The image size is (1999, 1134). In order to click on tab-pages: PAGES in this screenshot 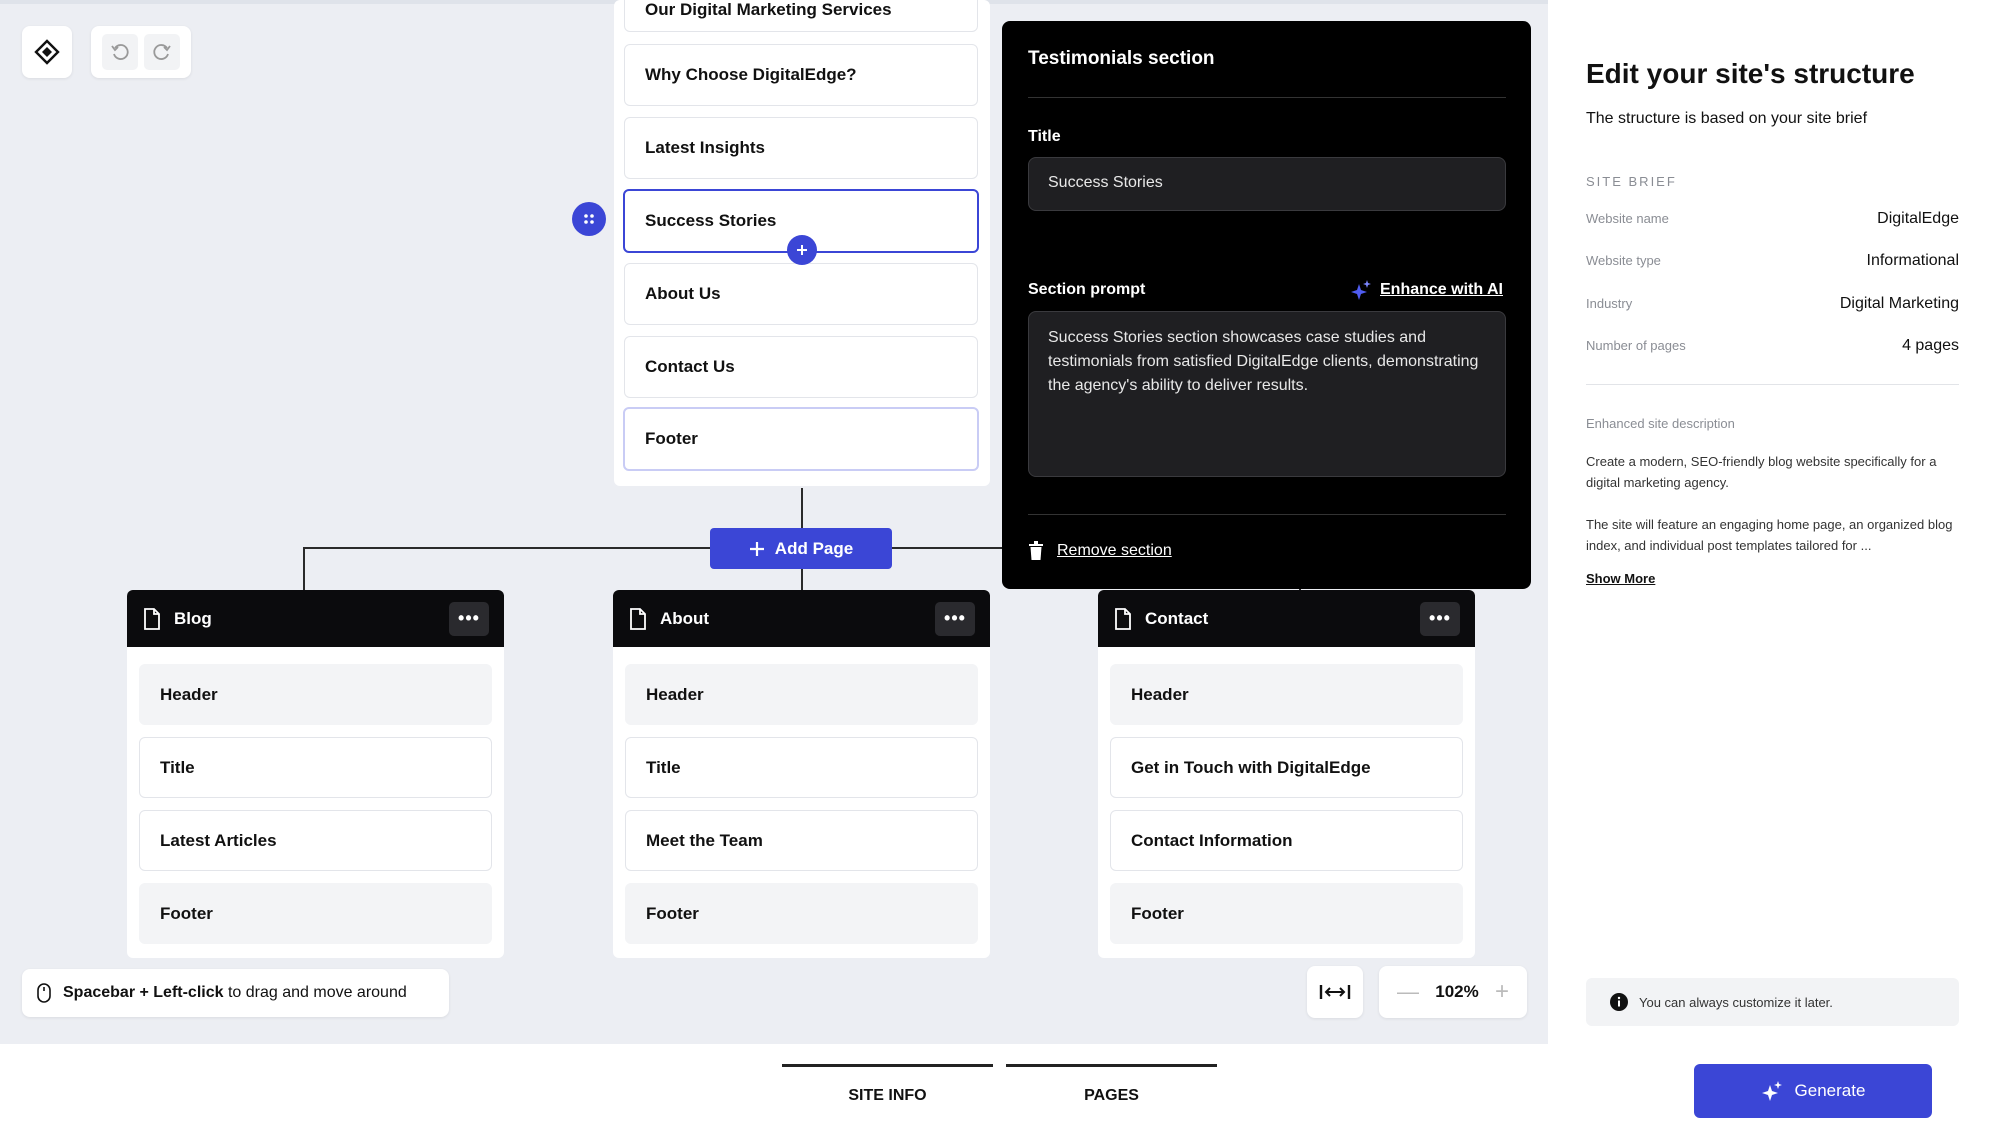, I will do `click(1111, 1094)`.